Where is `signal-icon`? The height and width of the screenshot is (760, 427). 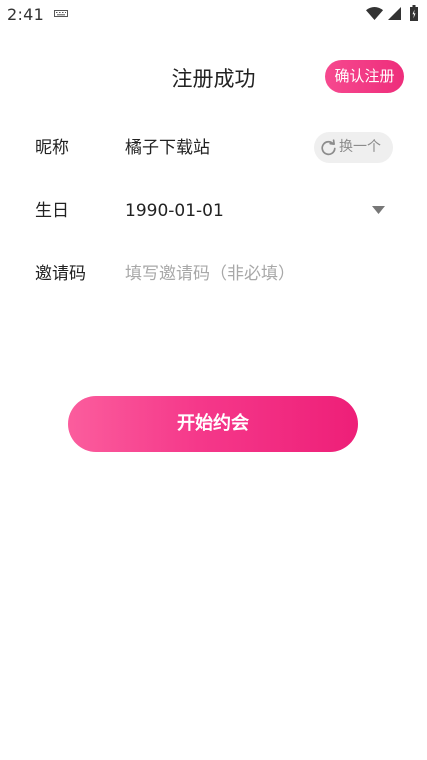
signal-icon is located at coordinates (394, 13).